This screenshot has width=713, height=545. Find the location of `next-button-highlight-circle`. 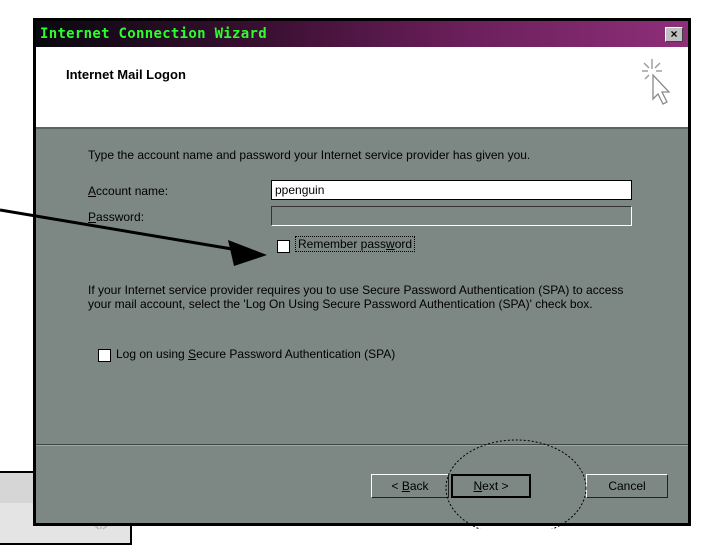

next-button-highlight-circle is located at coordinates (516, 484).